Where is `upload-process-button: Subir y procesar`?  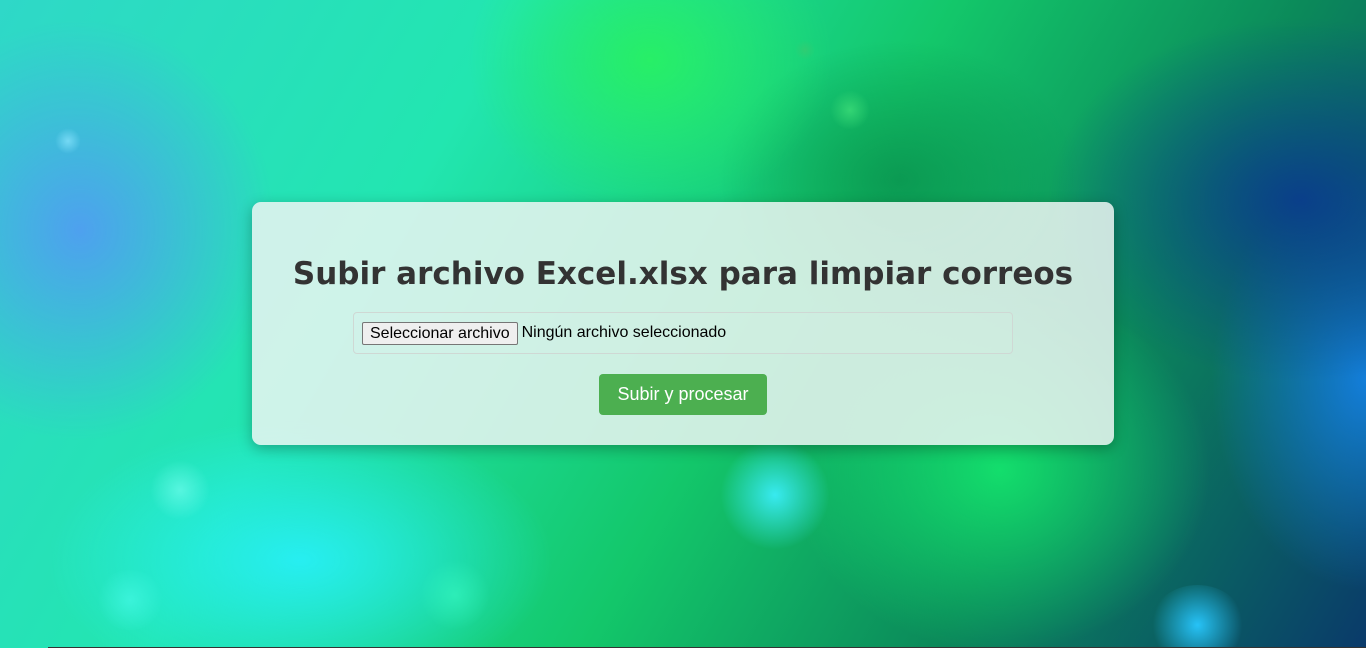 upload-process-button: Subir y procesar is located at coordinates (683, 394).